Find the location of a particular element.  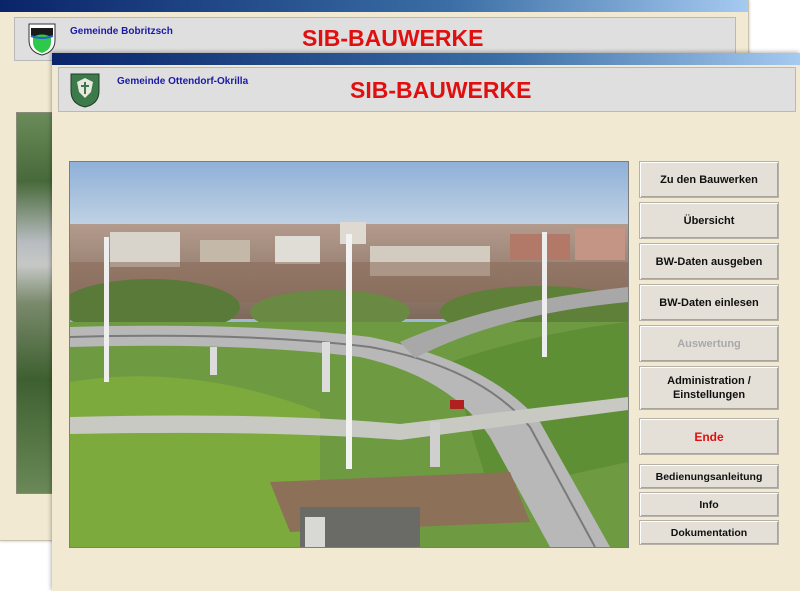

ende-button: Ende is located at coordinates (709, 436).